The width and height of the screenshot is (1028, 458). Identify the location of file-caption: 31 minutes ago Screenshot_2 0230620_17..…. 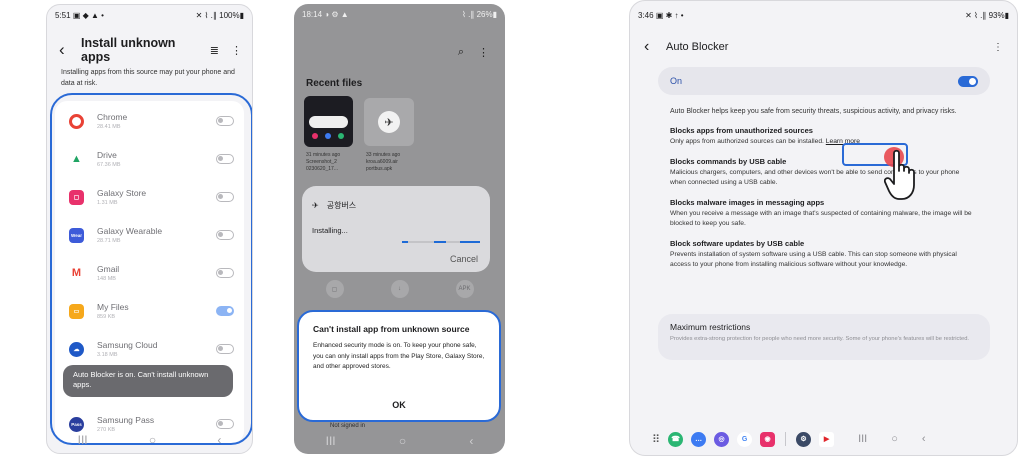
(332, 162).